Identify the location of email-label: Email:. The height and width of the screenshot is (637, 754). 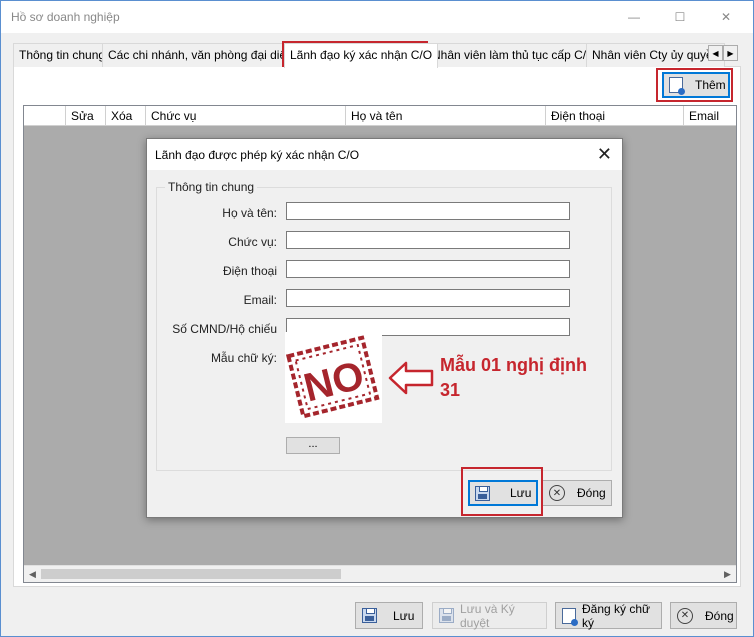
(260, 300).